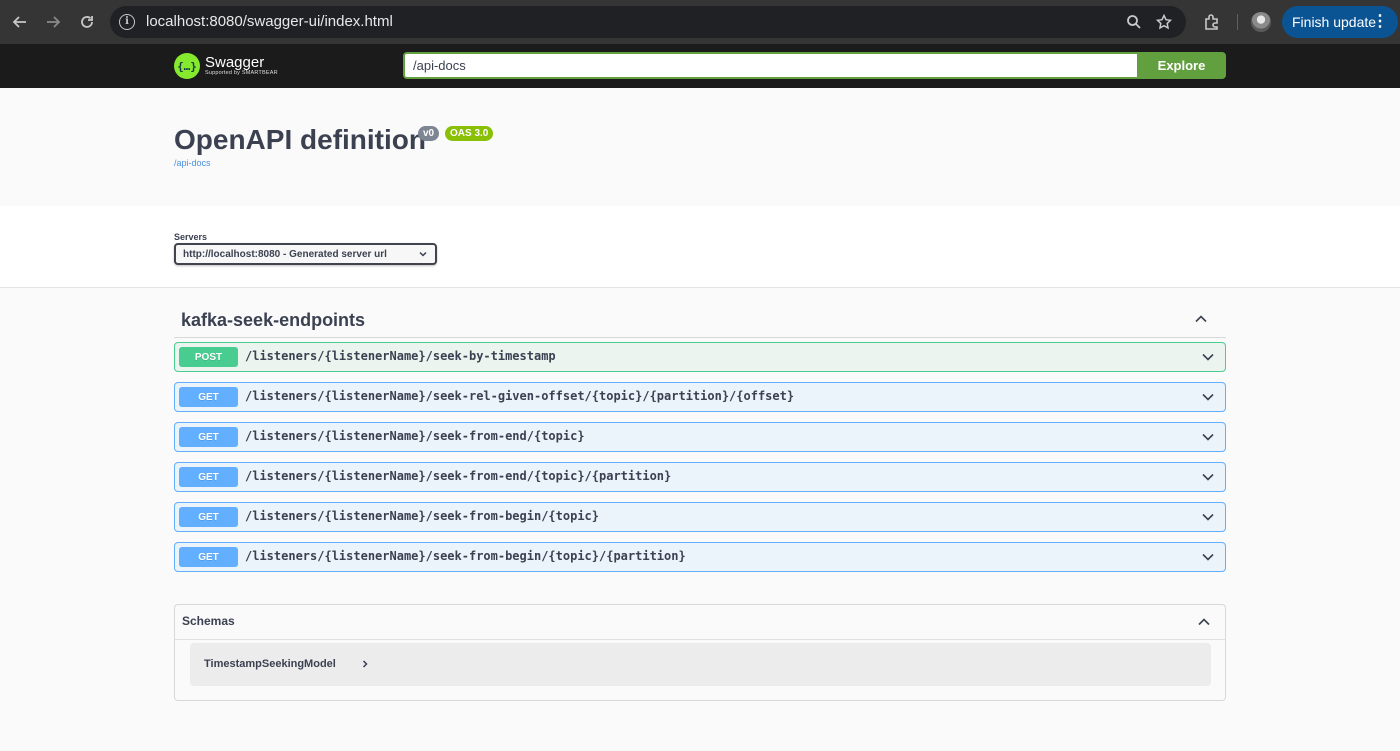  What do you see at coordinates (53, 22) in the screenshot?
I see `forward-icon` at bounding box center [53, 22].